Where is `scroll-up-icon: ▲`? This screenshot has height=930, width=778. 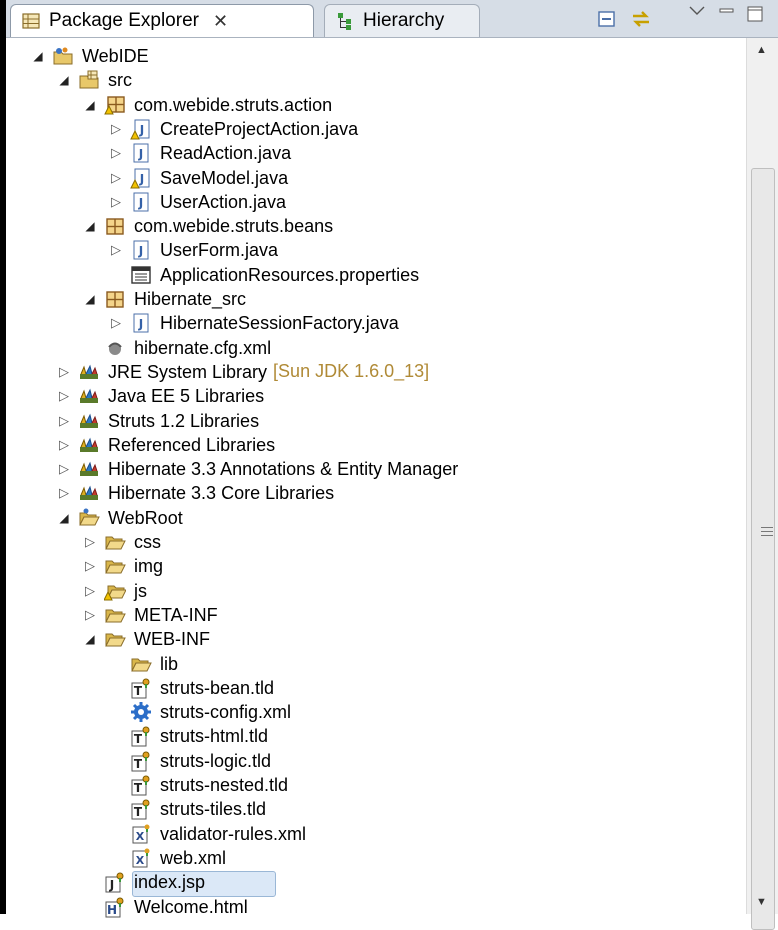 scroll-up-icon: ▲ is located at coordinates (761, 50).